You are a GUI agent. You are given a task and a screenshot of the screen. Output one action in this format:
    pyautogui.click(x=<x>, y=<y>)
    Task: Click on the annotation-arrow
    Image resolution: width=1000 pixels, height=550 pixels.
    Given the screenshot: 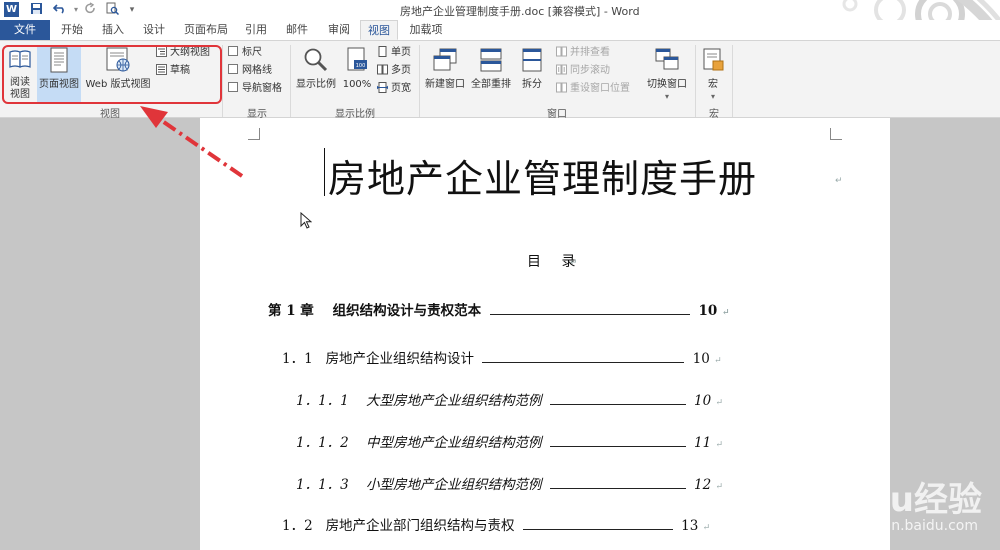 What is the action you would take?
    pyautogui.click(x=192, y=142)
    